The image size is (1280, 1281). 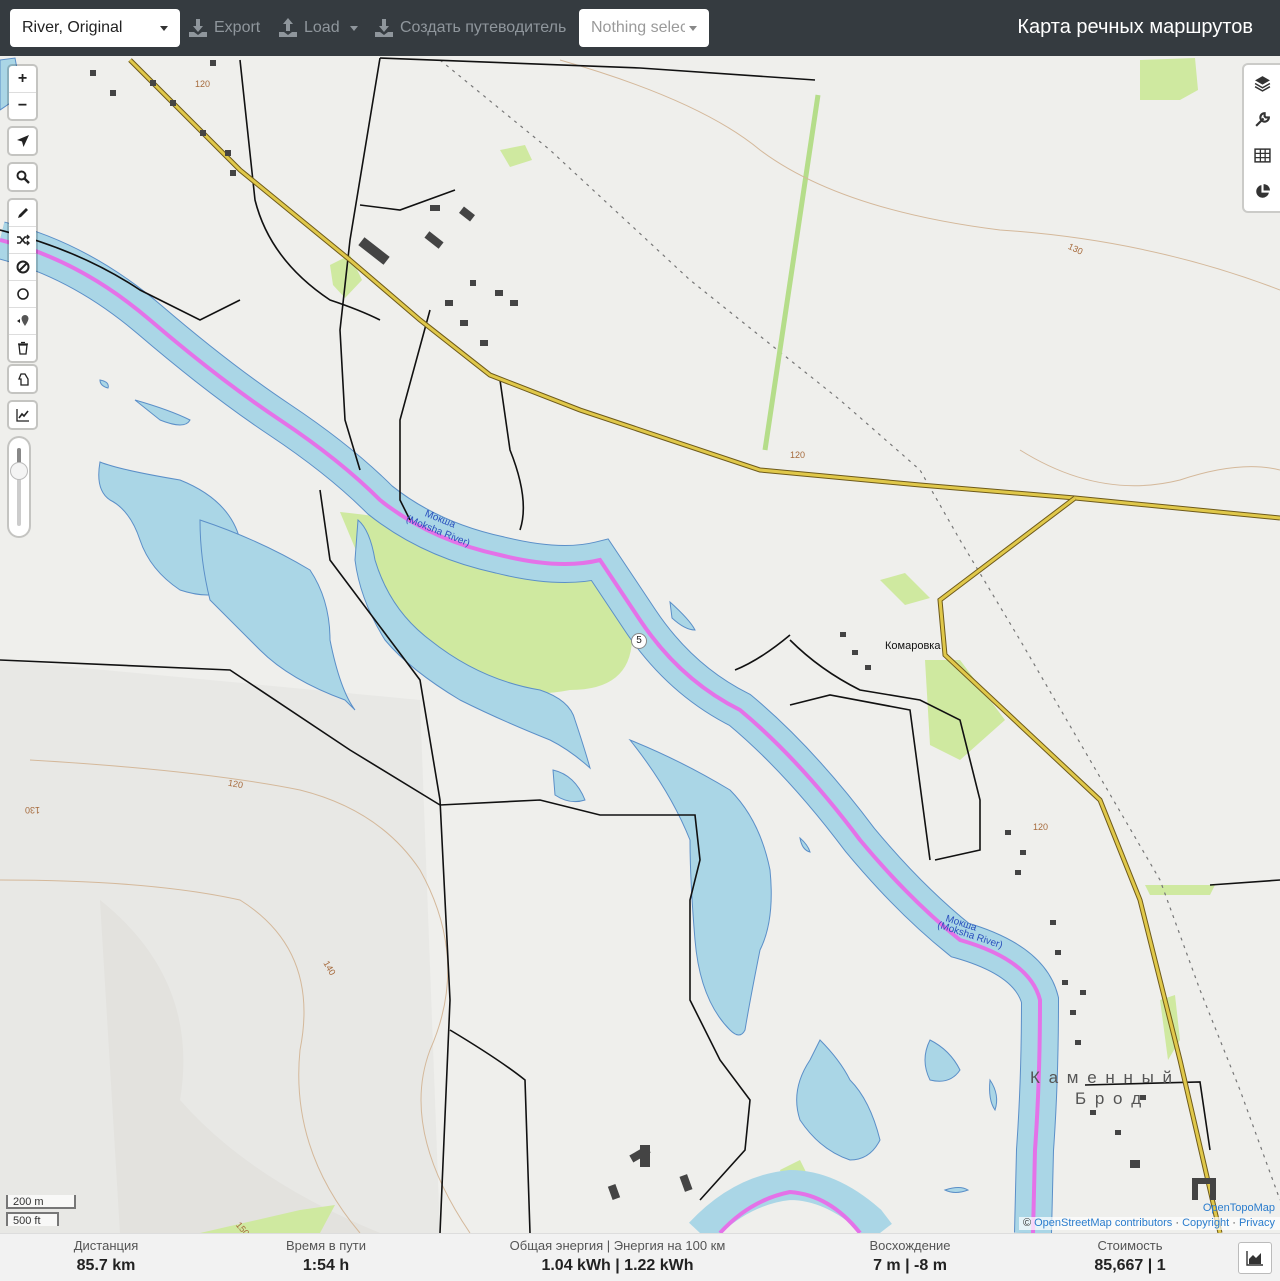 What do you see at coordinates (617, 1265) in the screenshot?
I see `stat-value: 1.04 kWh | 1.22 kWh` at bounding box center [617, 1265].